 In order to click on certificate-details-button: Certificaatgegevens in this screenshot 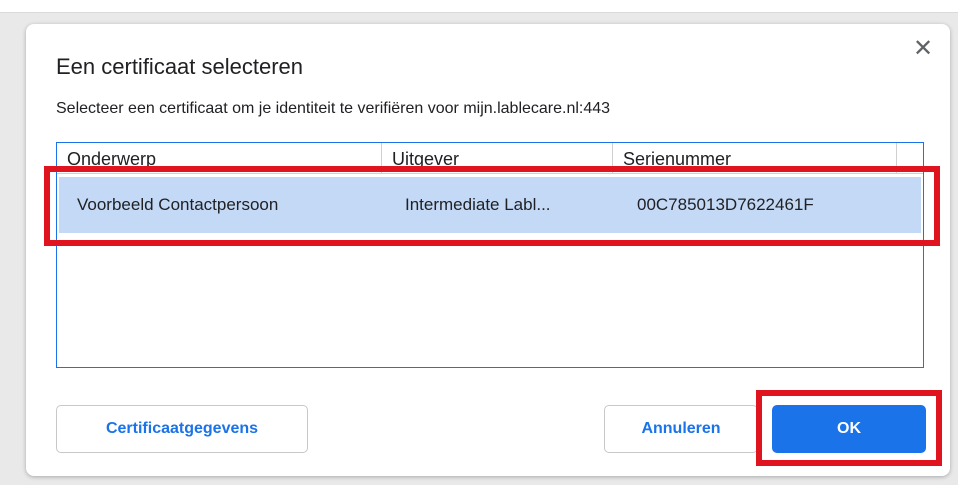, I will do `click(182, 429)`.